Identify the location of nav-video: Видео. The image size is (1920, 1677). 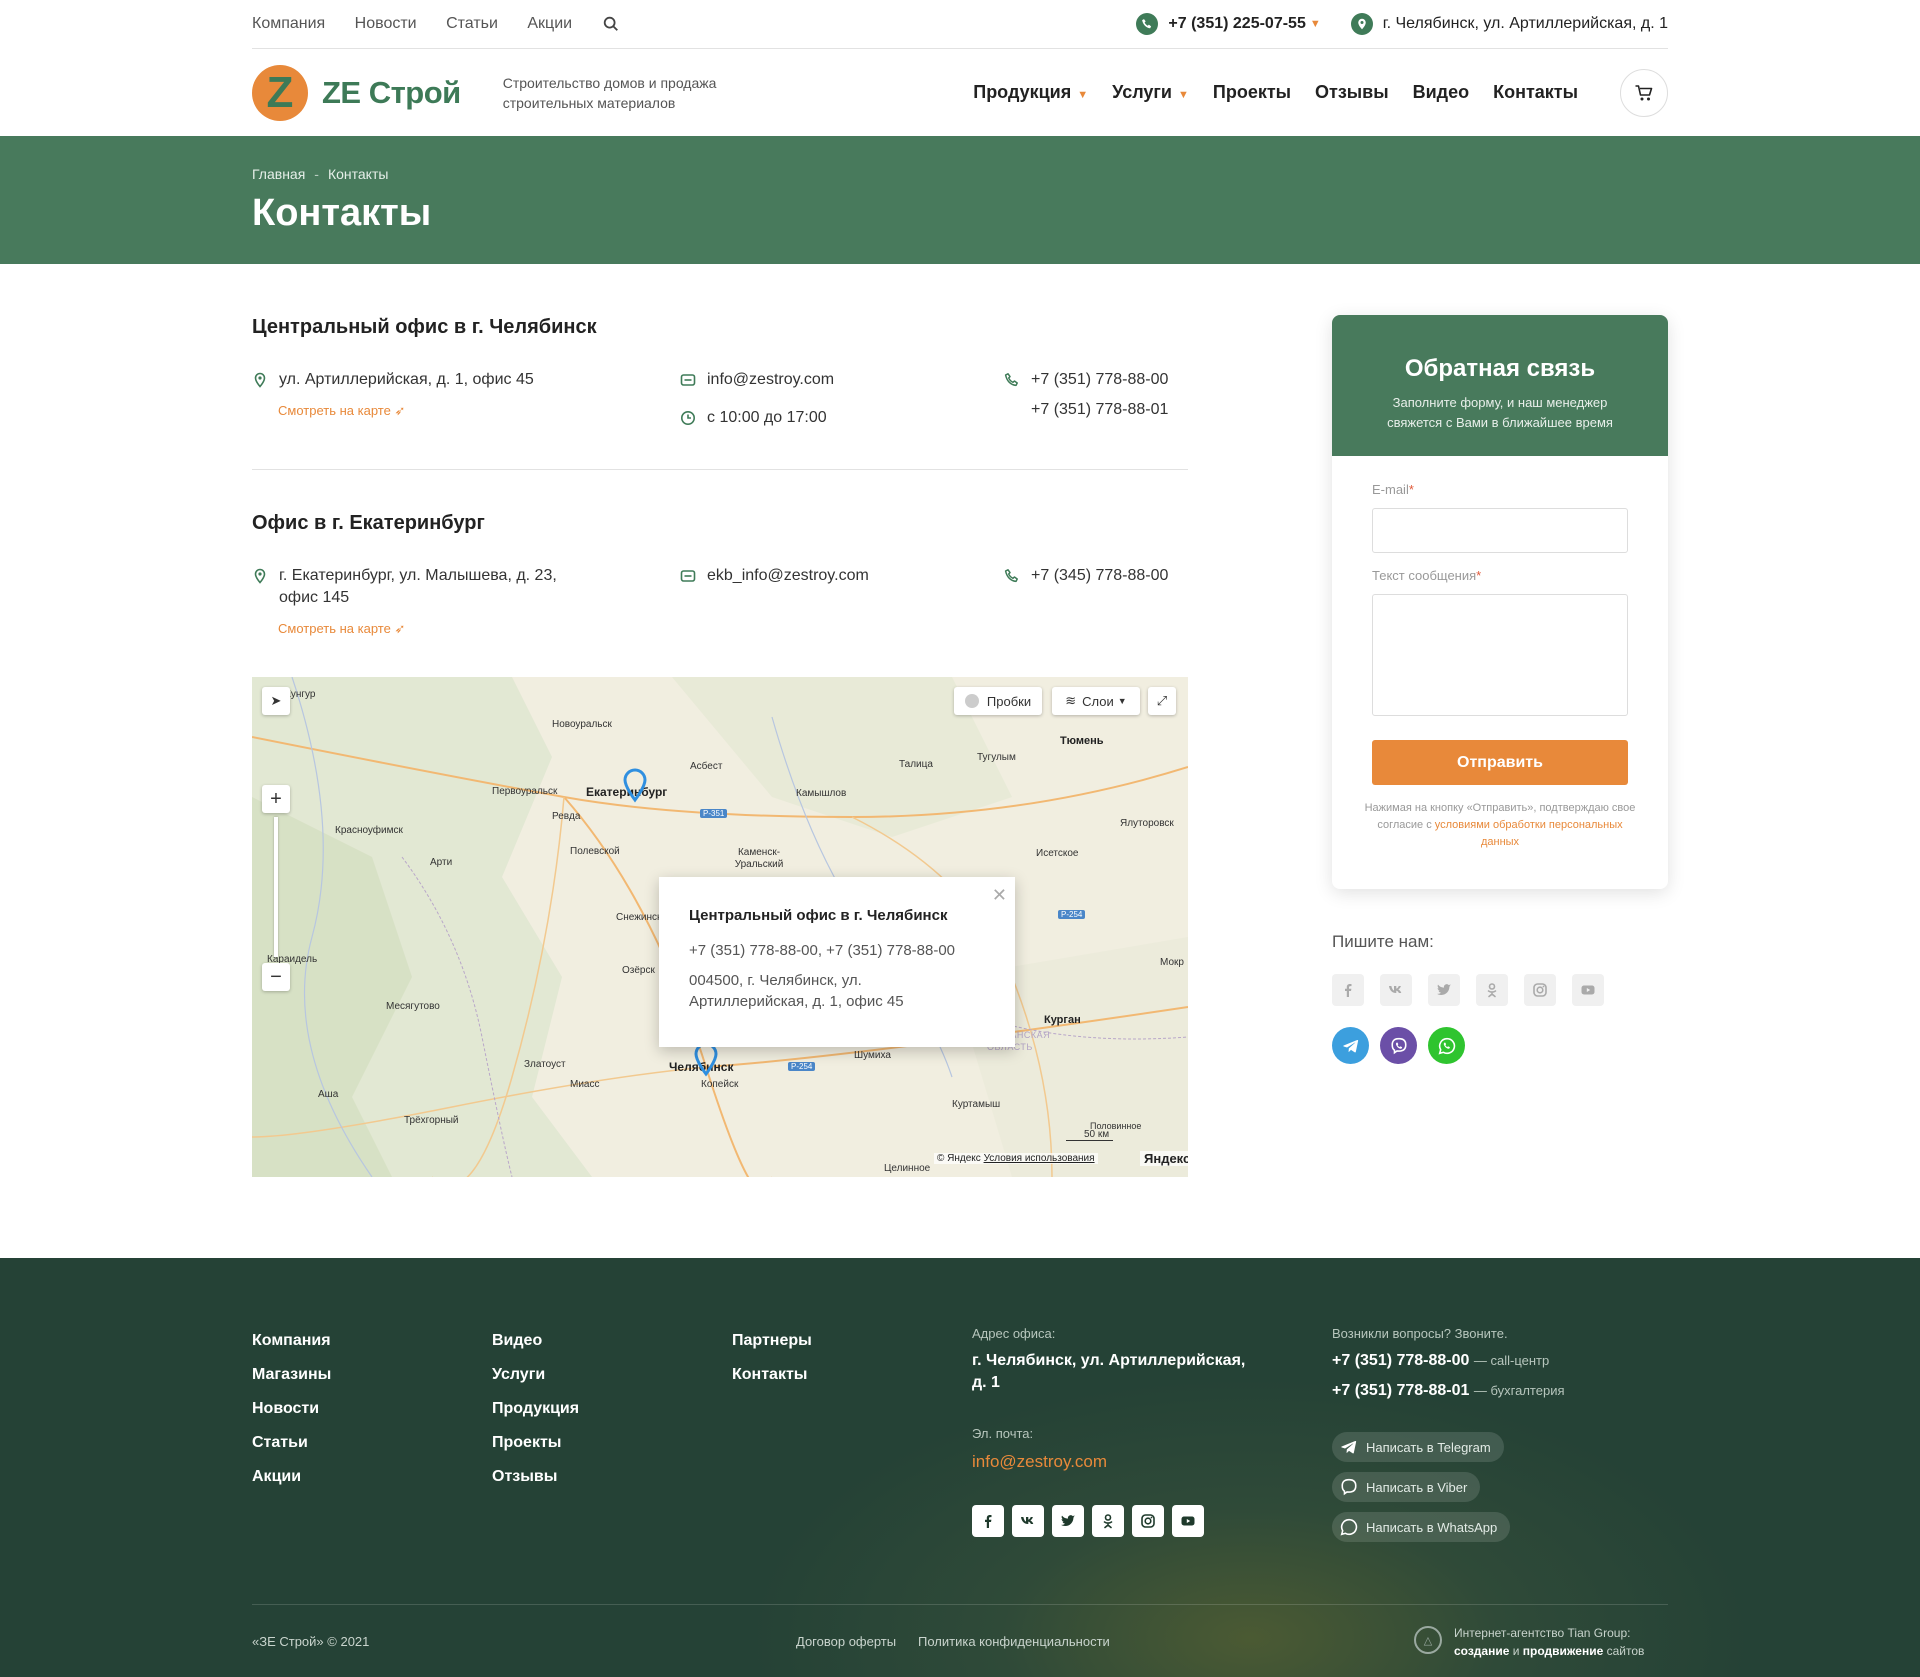
(1441, 92).